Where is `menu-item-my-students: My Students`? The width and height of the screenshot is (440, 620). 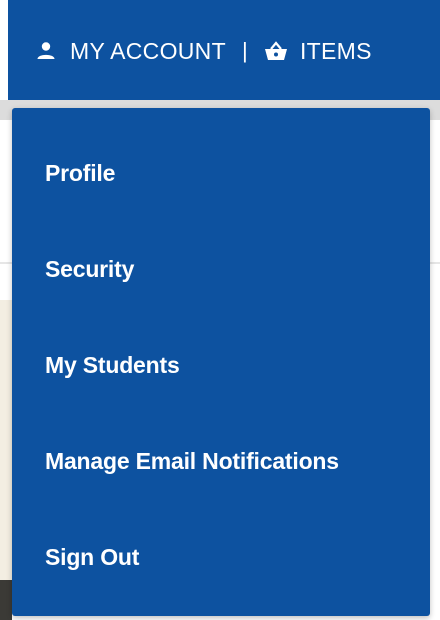 menu-item-my-students: My Students is located at coordinates (112, 365).